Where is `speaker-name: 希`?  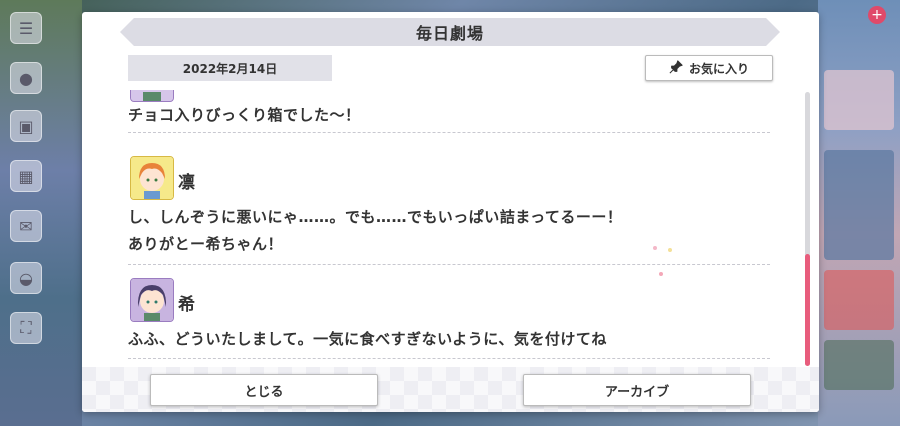
speaker-name: 希 is located at coordinates (186, 305).